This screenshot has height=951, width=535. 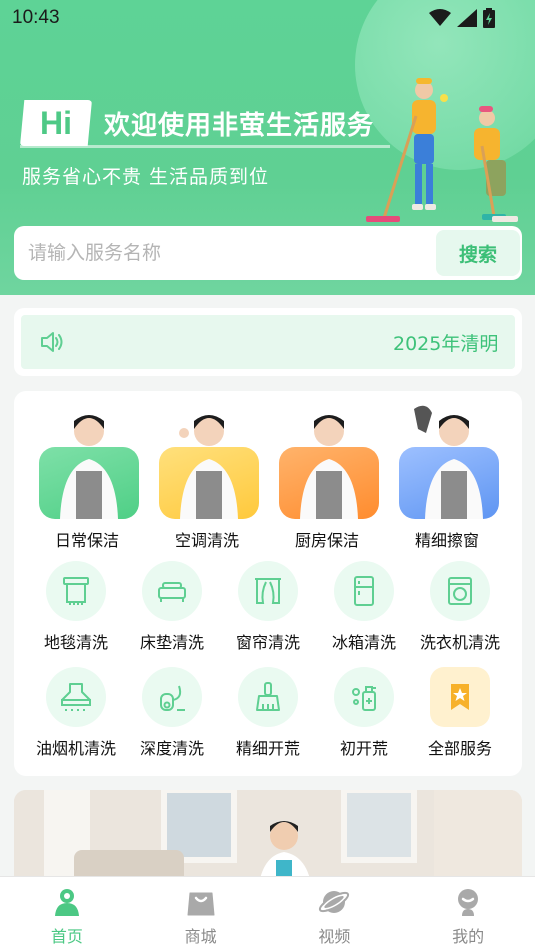 What do you see at coordinates (239, 125) in the screenshot?
I see `welcome-title: 欢迎使用非萤生活服务` at bounding box center [239, 125].